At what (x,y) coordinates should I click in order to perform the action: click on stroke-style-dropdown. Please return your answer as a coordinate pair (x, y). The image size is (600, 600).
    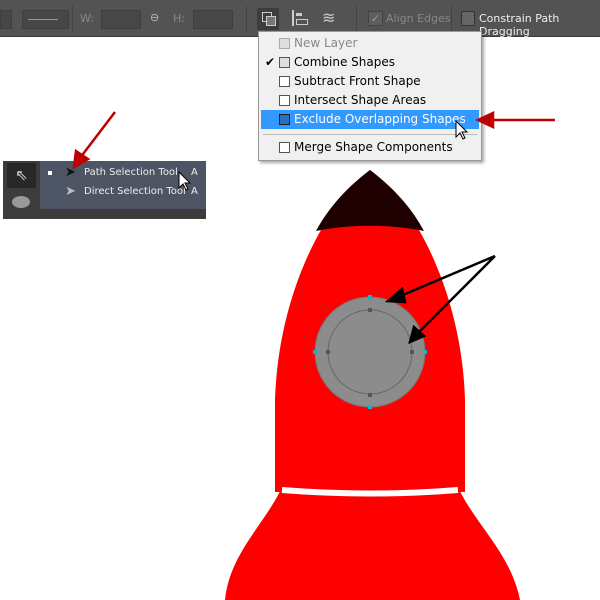
    Looking at the image, I should click on (45, 19).